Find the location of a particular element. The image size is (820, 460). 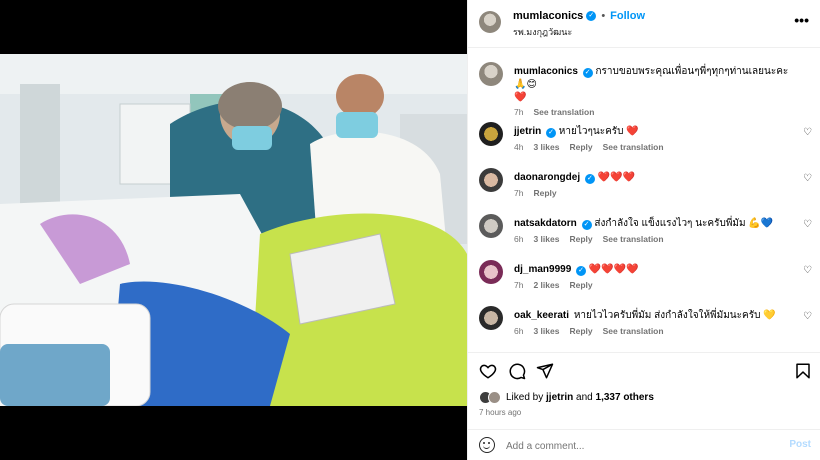

emoji-icon is located at coordinates (487, 445).